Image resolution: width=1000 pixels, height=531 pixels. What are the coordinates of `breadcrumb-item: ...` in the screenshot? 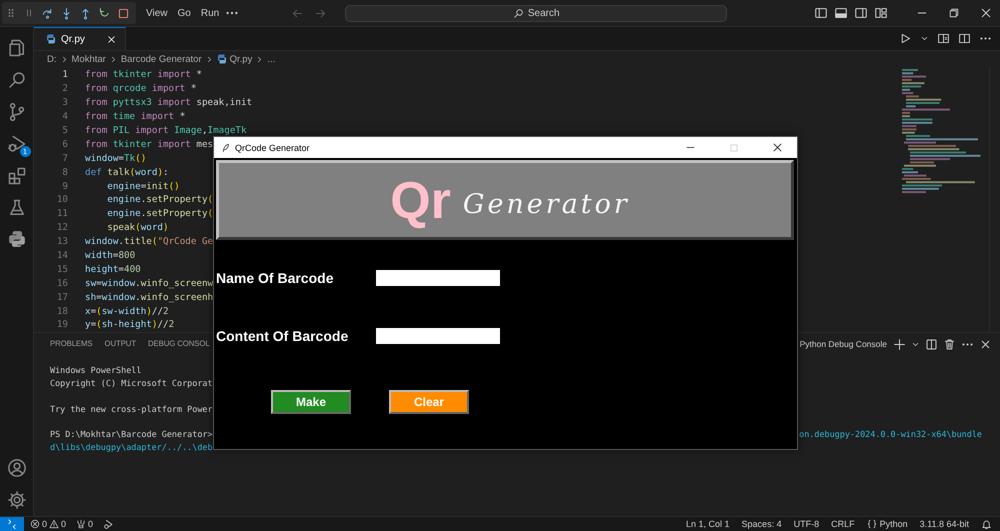 It's located at (271, 59).